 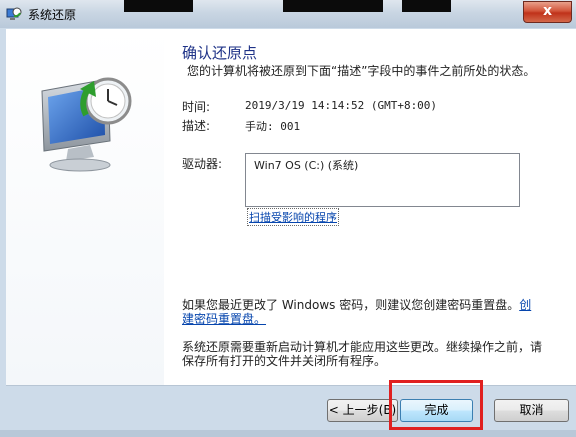 What do you see at coordinates (202, 164) in the screenshot?
I see `drives-label: 驱动器:` at bounding box center [202, 164].